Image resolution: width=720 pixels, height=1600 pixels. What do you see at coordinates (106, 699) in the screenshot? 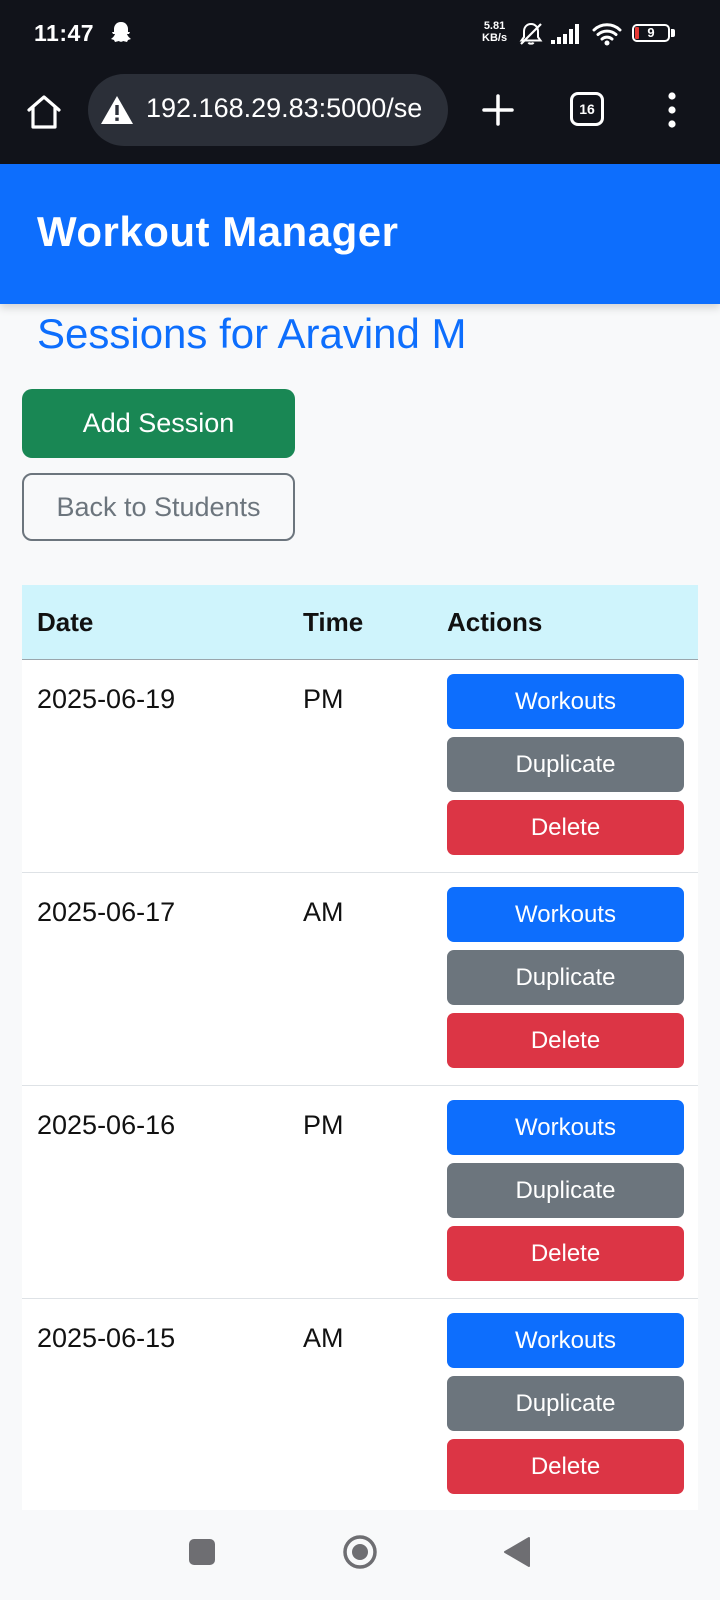
I see `session-date: 2025-06-19` at bounding box center [106, 699].